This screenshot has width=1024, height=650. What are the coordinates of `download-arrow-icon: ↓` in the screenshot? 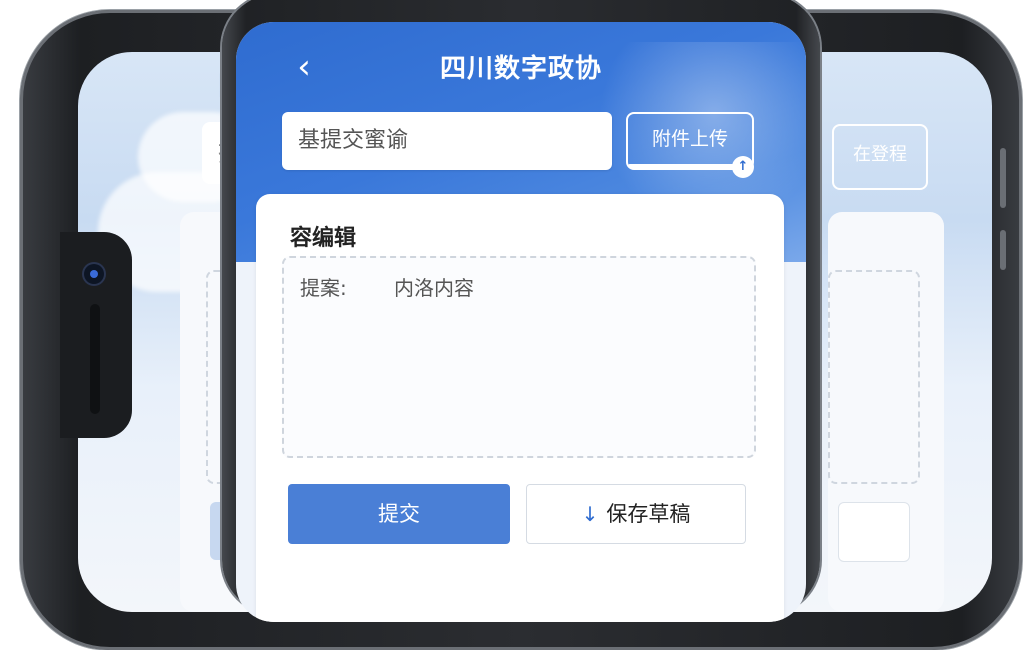 It's located at (590, 514).